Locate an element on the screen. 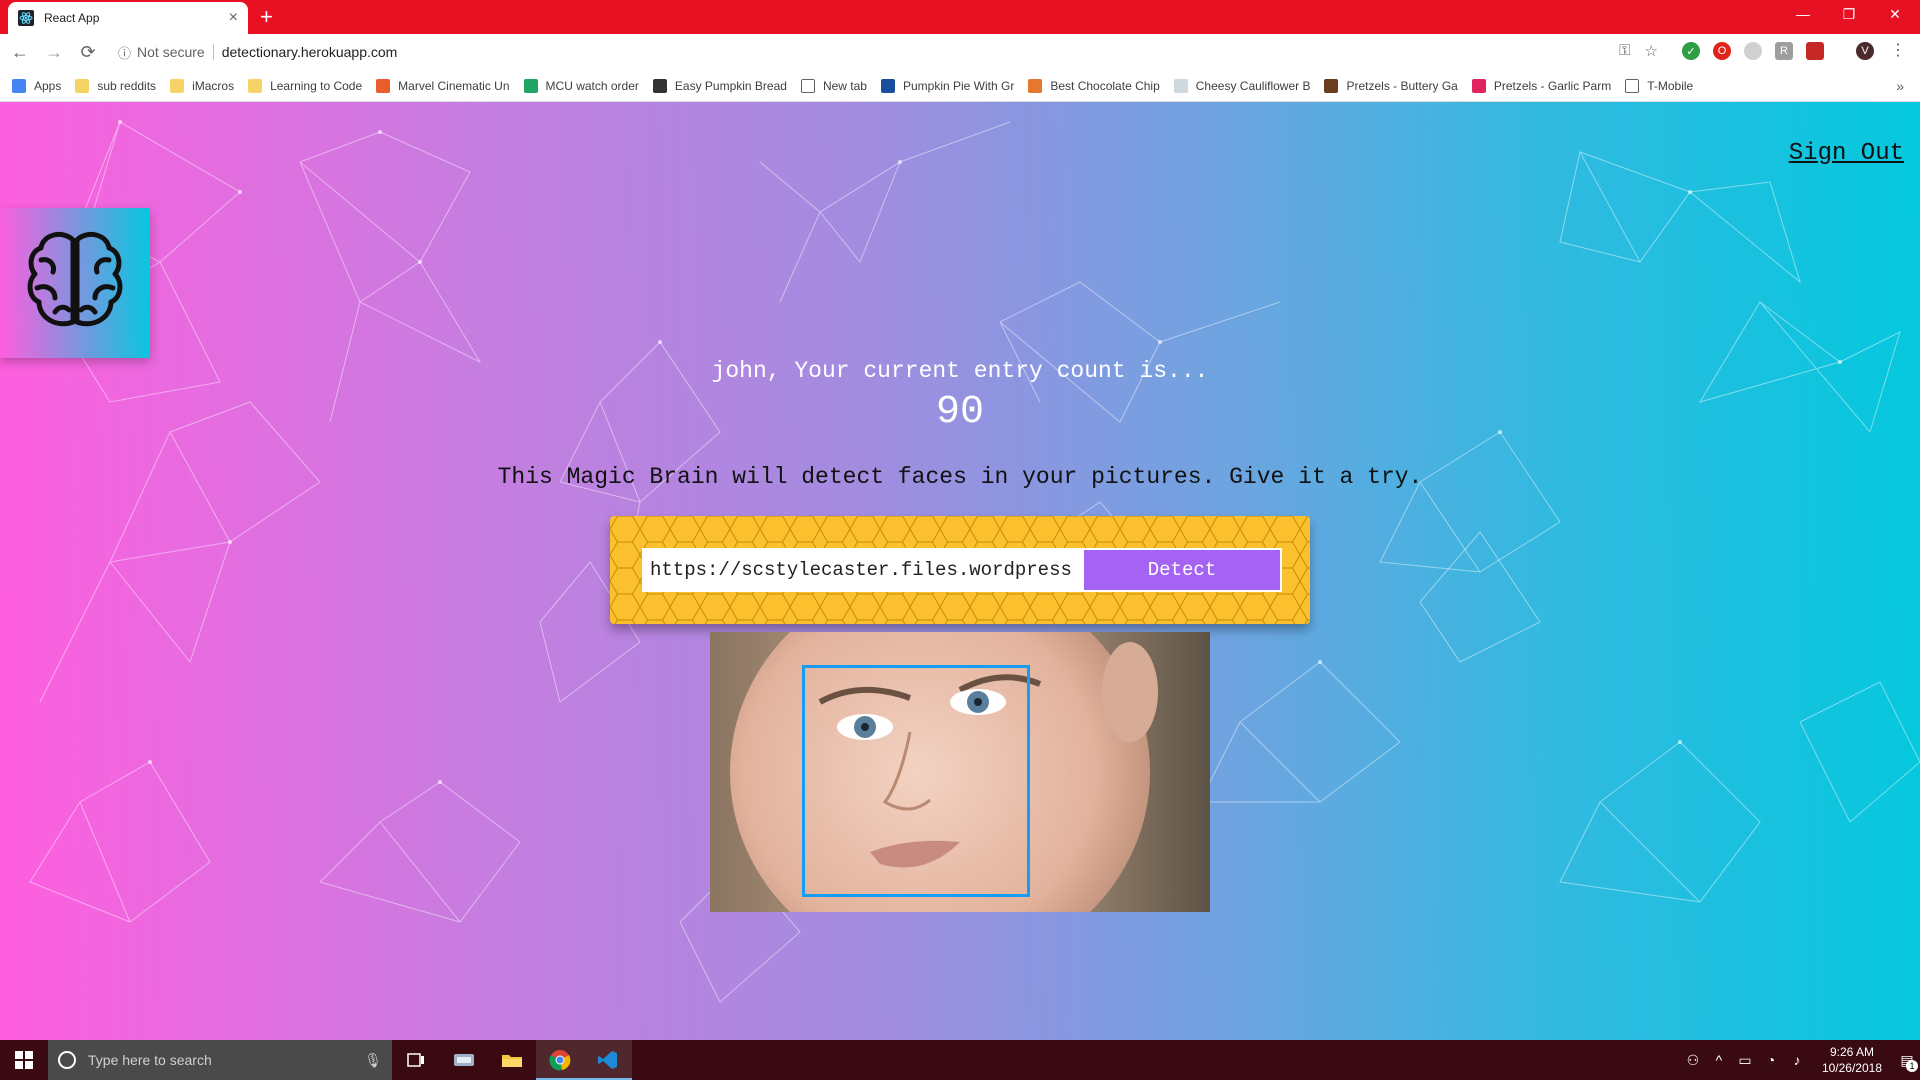 The image size is (1920, 1080). show-hidden-icons: ^ is located at coordinates (1719, 1060).